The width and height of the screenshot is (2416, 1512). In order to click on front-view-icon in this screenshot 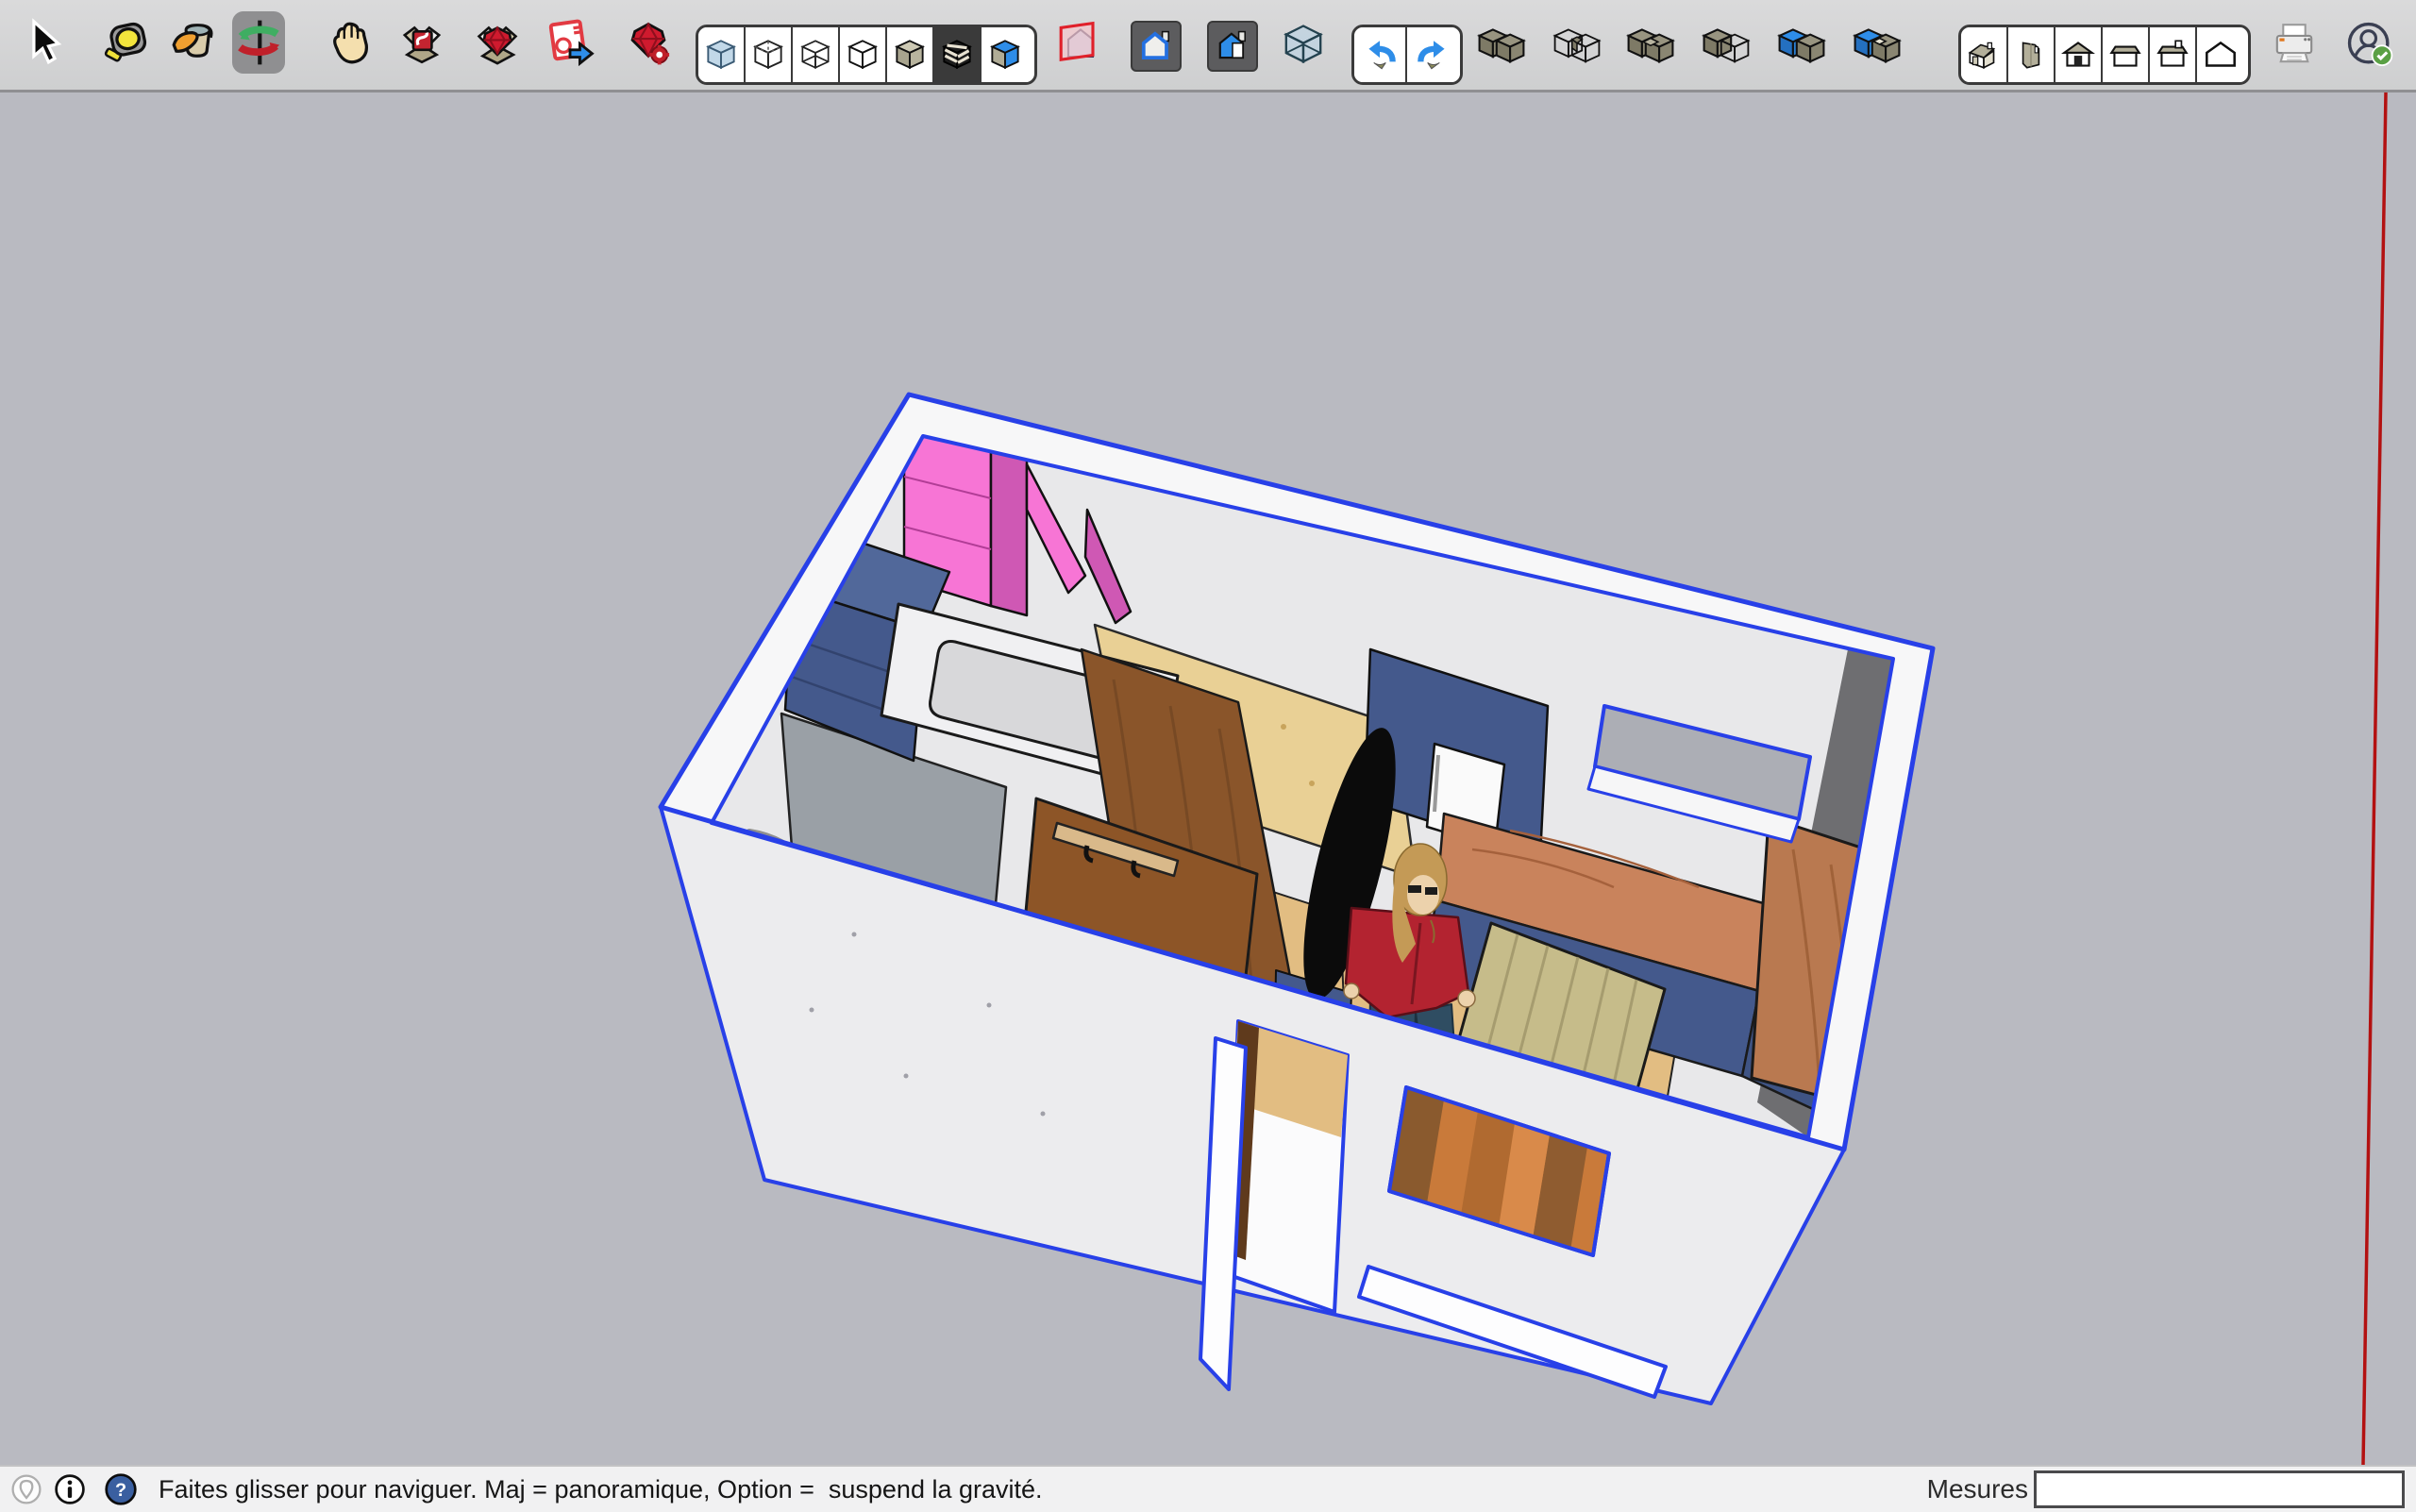, I will do `click(2078, 54)`.